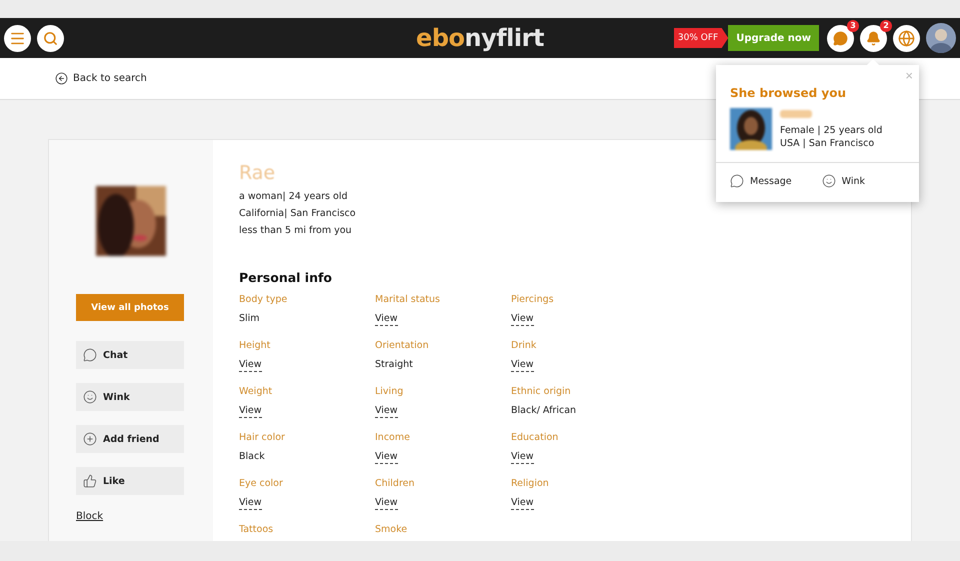  What do you see at coordinates (286, 277) in the screenshot?
I see `section-title: Personal info` at bounding box center [286, 277].